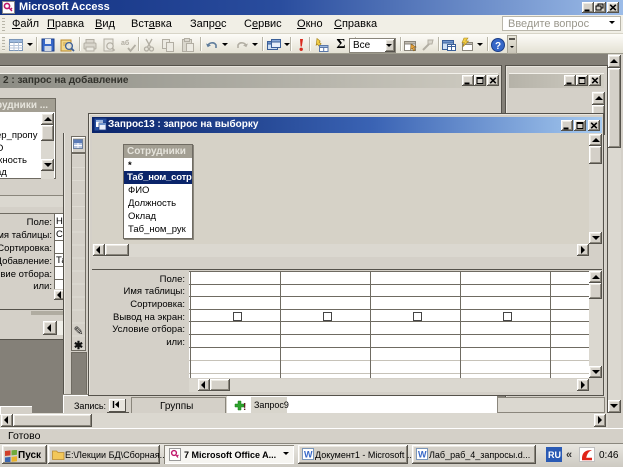 The width and height of the screenshot is (623, 467). Describe the element at coordinates (125, 43) in the screenshot. I see `svg-text: аб` at that location.